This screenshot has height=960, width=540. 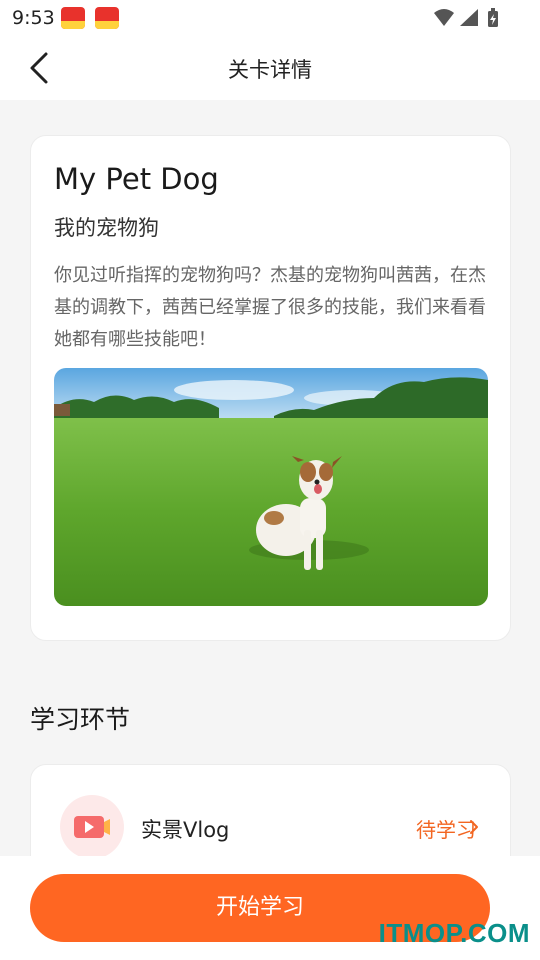 I want to click on status-icons, so click(x=466, y=17).